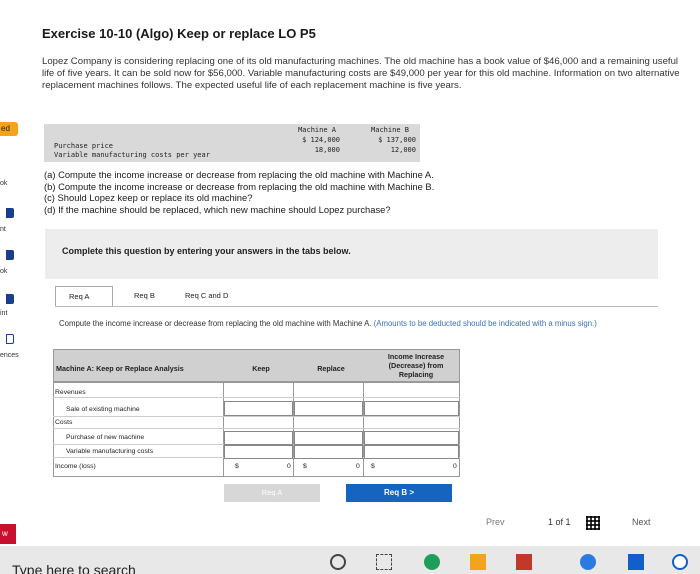 The height and width of the screenshot is (574, 700). Describe the element at coordinates (84, 146) in the screenshot. I see `purchase-price-label: Purchase price` at that location.